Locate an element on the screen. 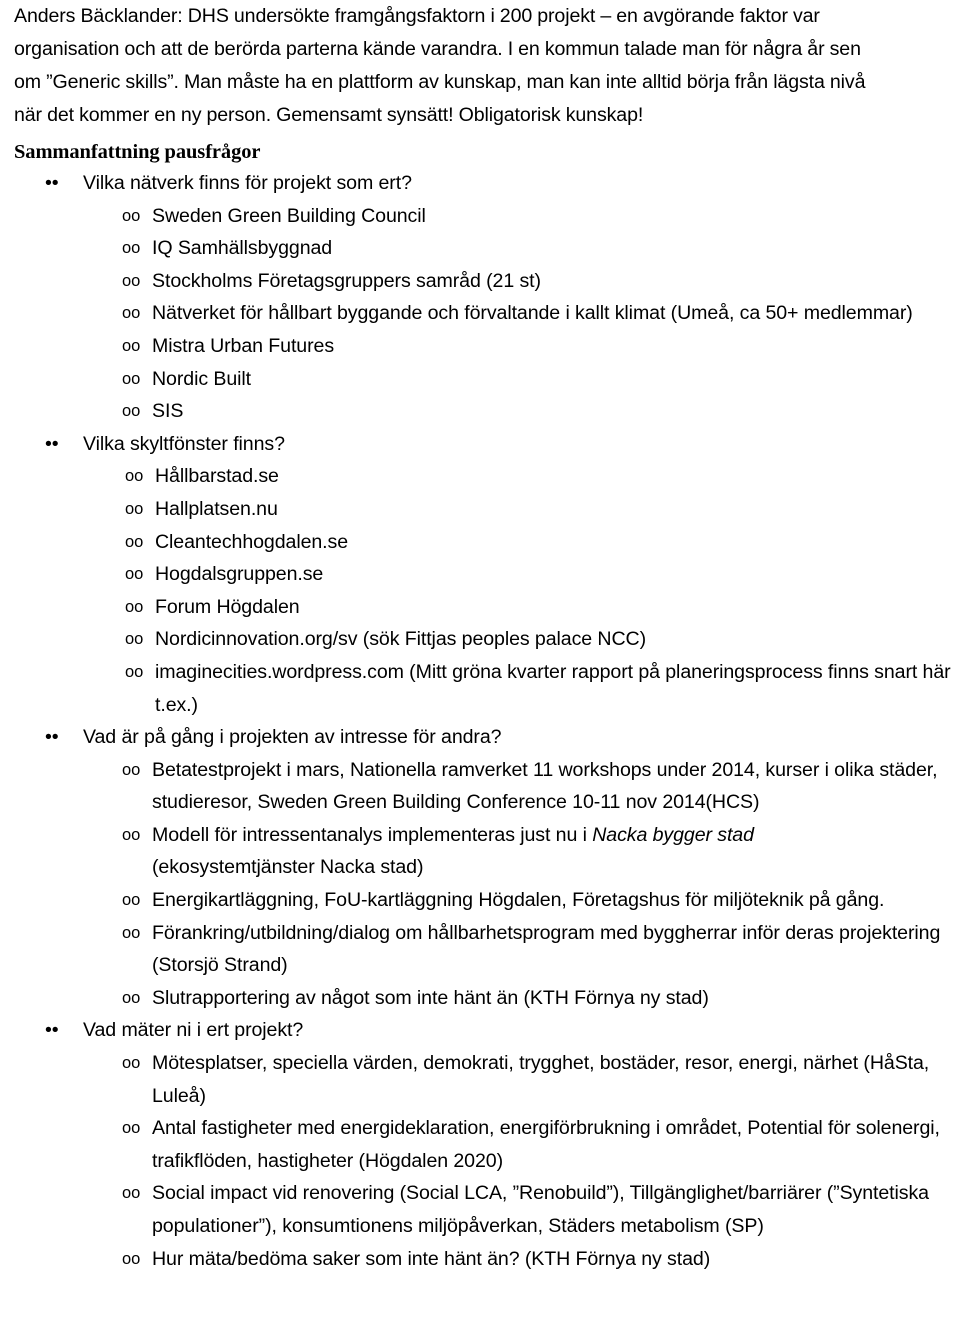  answer-item: o Hållbarstad.se is located at coordinates (480, 476).